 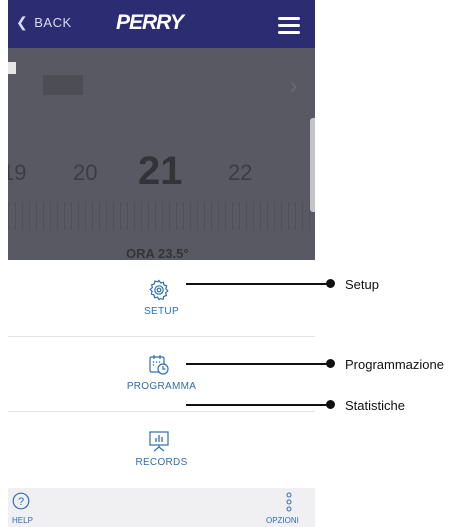 I want to click on chevron-left-icon: ❮, so click(x=22, y=22).